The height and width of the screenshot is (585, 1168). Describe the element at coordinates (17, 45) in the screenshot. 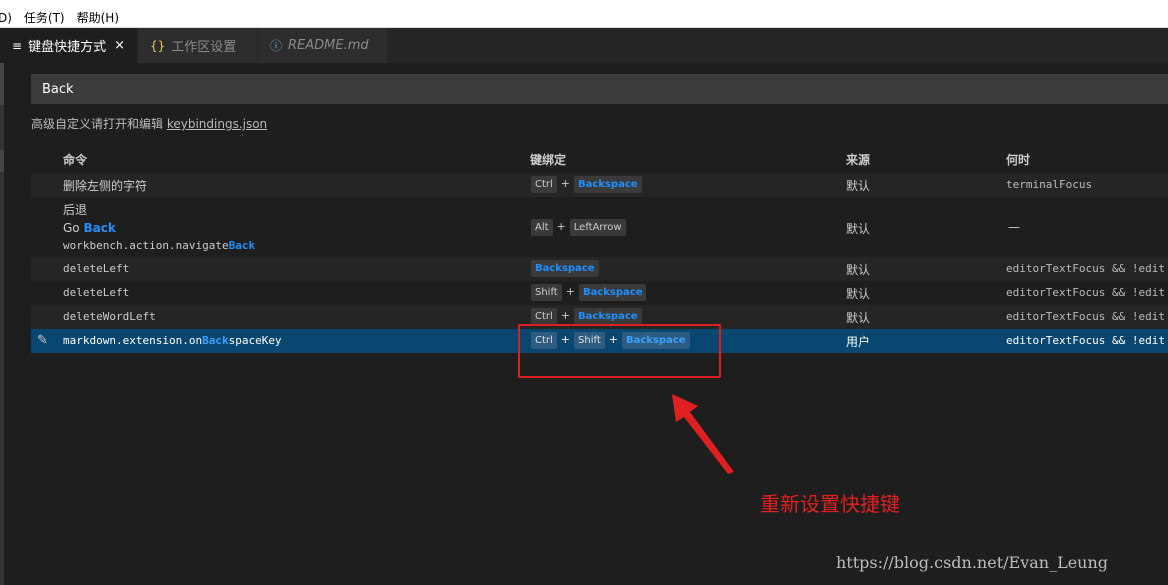

I see `list-icon: ≡` at that location.